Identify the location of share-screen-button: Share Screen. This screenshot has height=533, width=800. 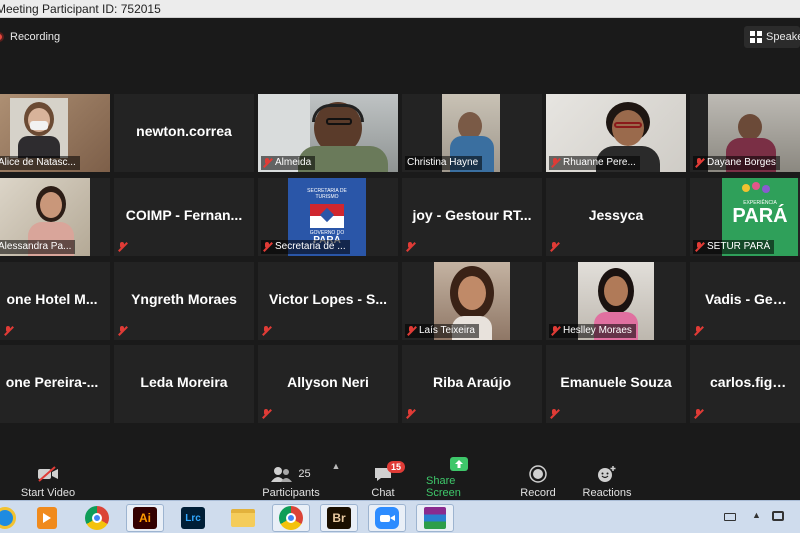
(459, 478).